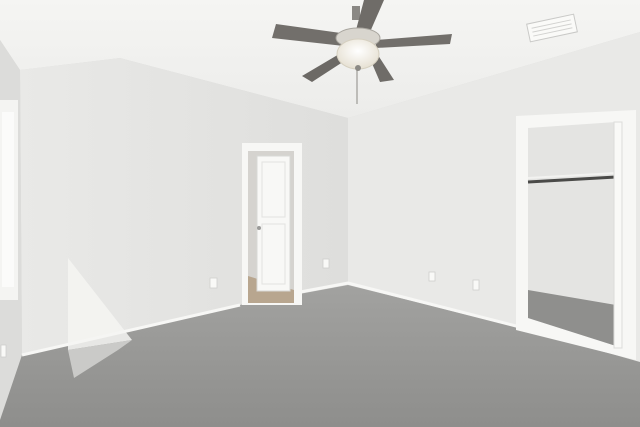 The width and height of the screenshot is (640, 427). Describe the element at coordinates (8, 199) in the screenshot. I see `window-glass` at that location.